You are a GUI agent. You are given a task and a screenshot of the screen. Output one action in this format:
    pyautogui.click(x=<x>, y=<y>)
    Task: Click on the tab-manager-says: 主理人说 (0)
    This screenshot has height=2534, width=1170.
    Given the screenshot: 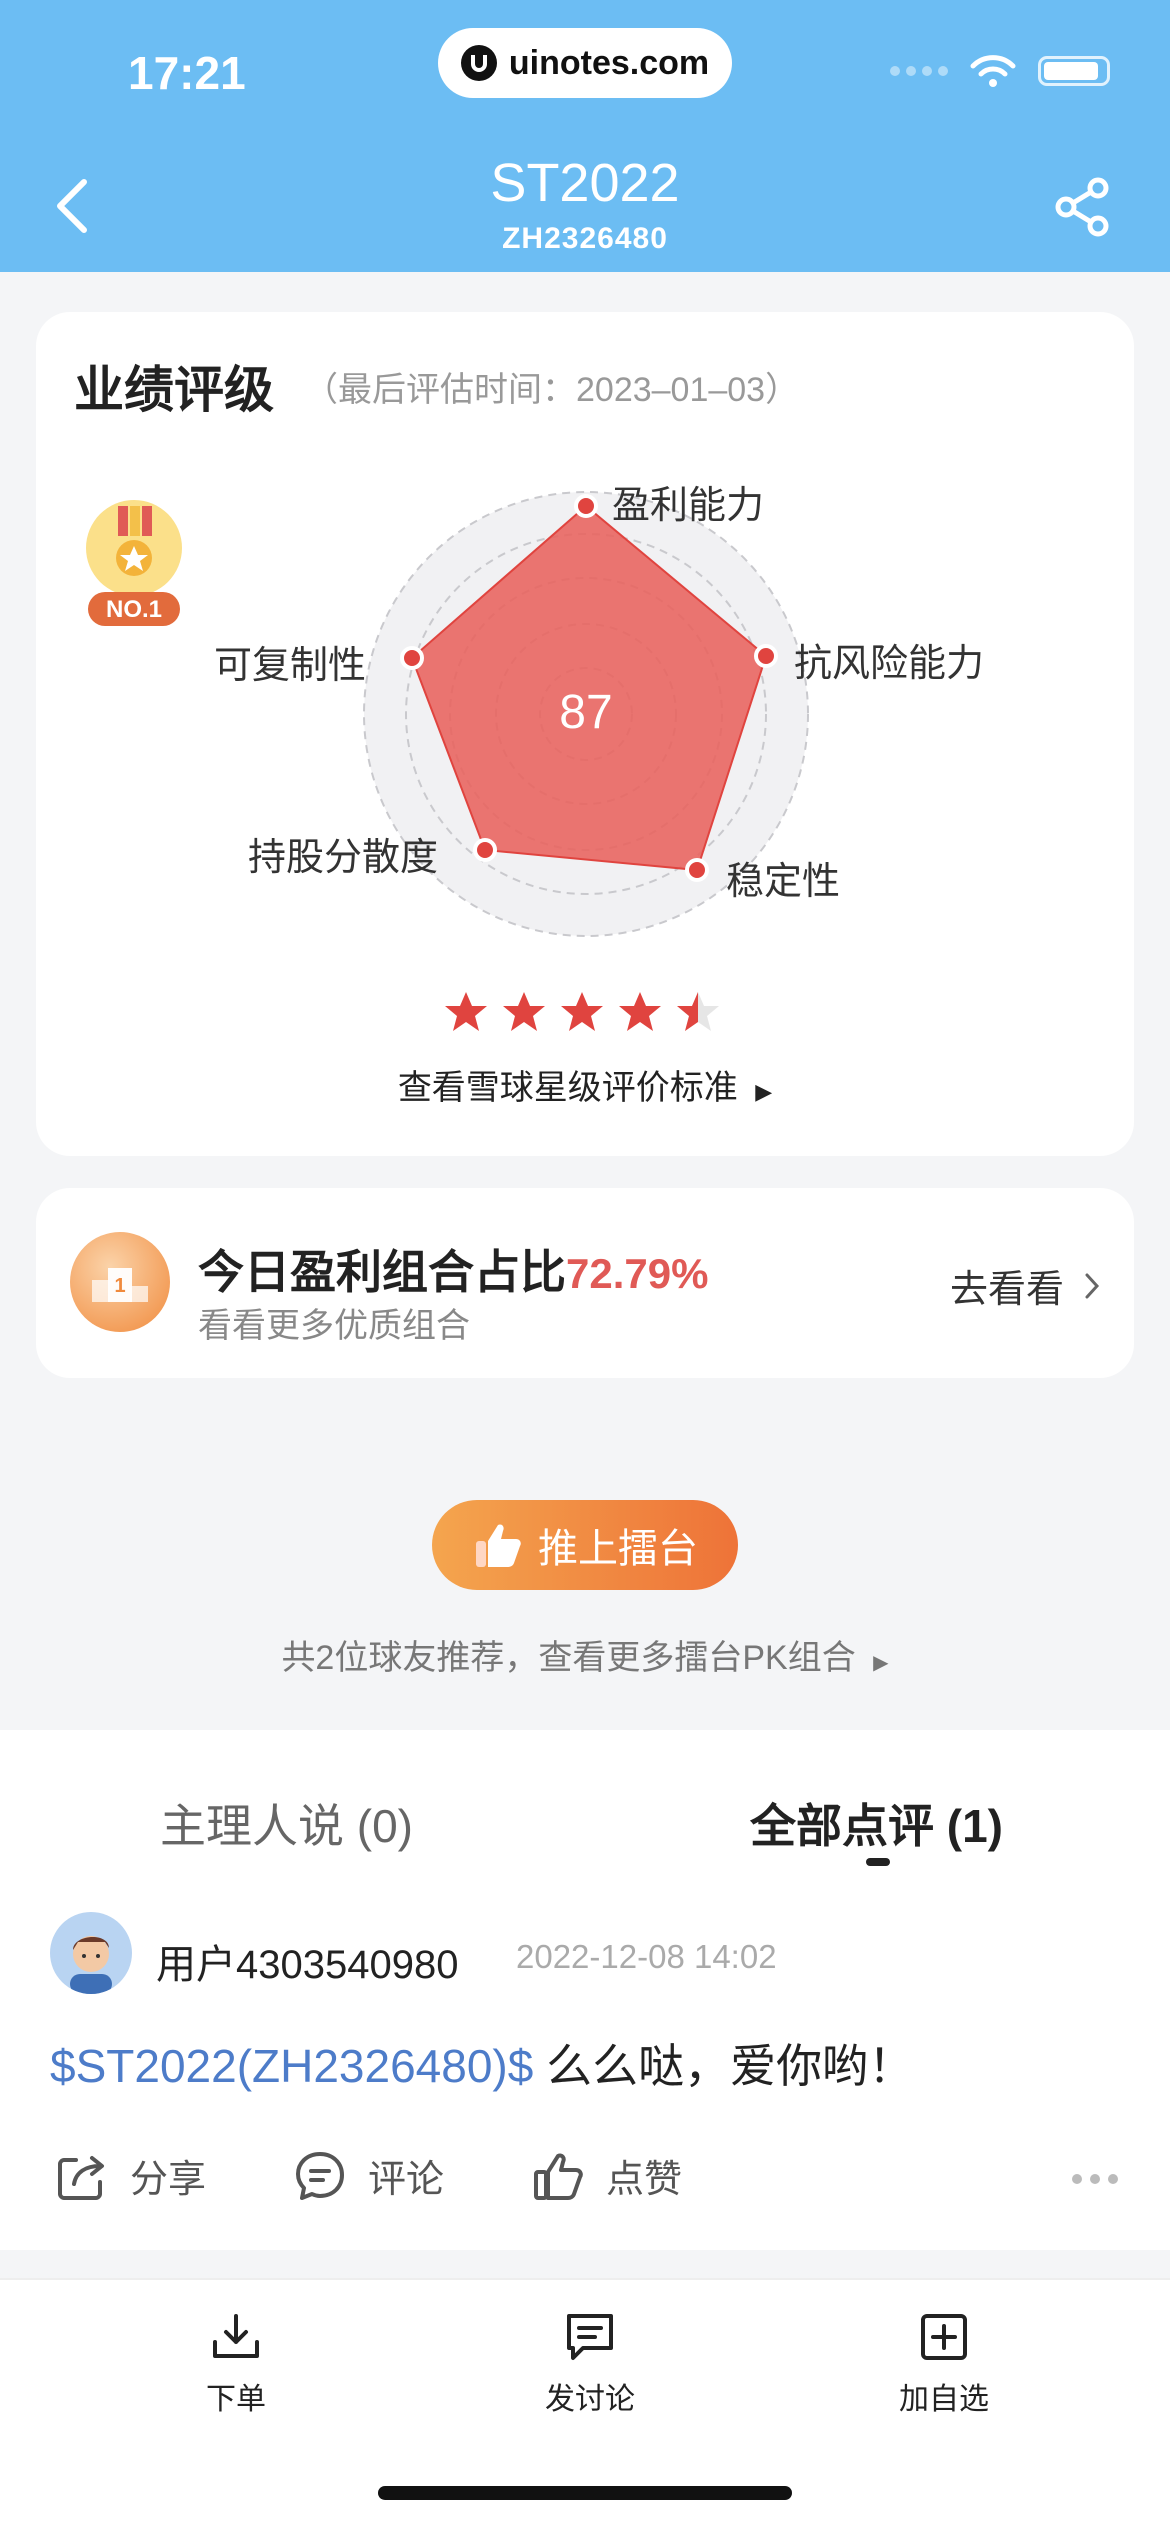 What is the action you would take?
    pyautogui.click(x=286, y=1823)
    